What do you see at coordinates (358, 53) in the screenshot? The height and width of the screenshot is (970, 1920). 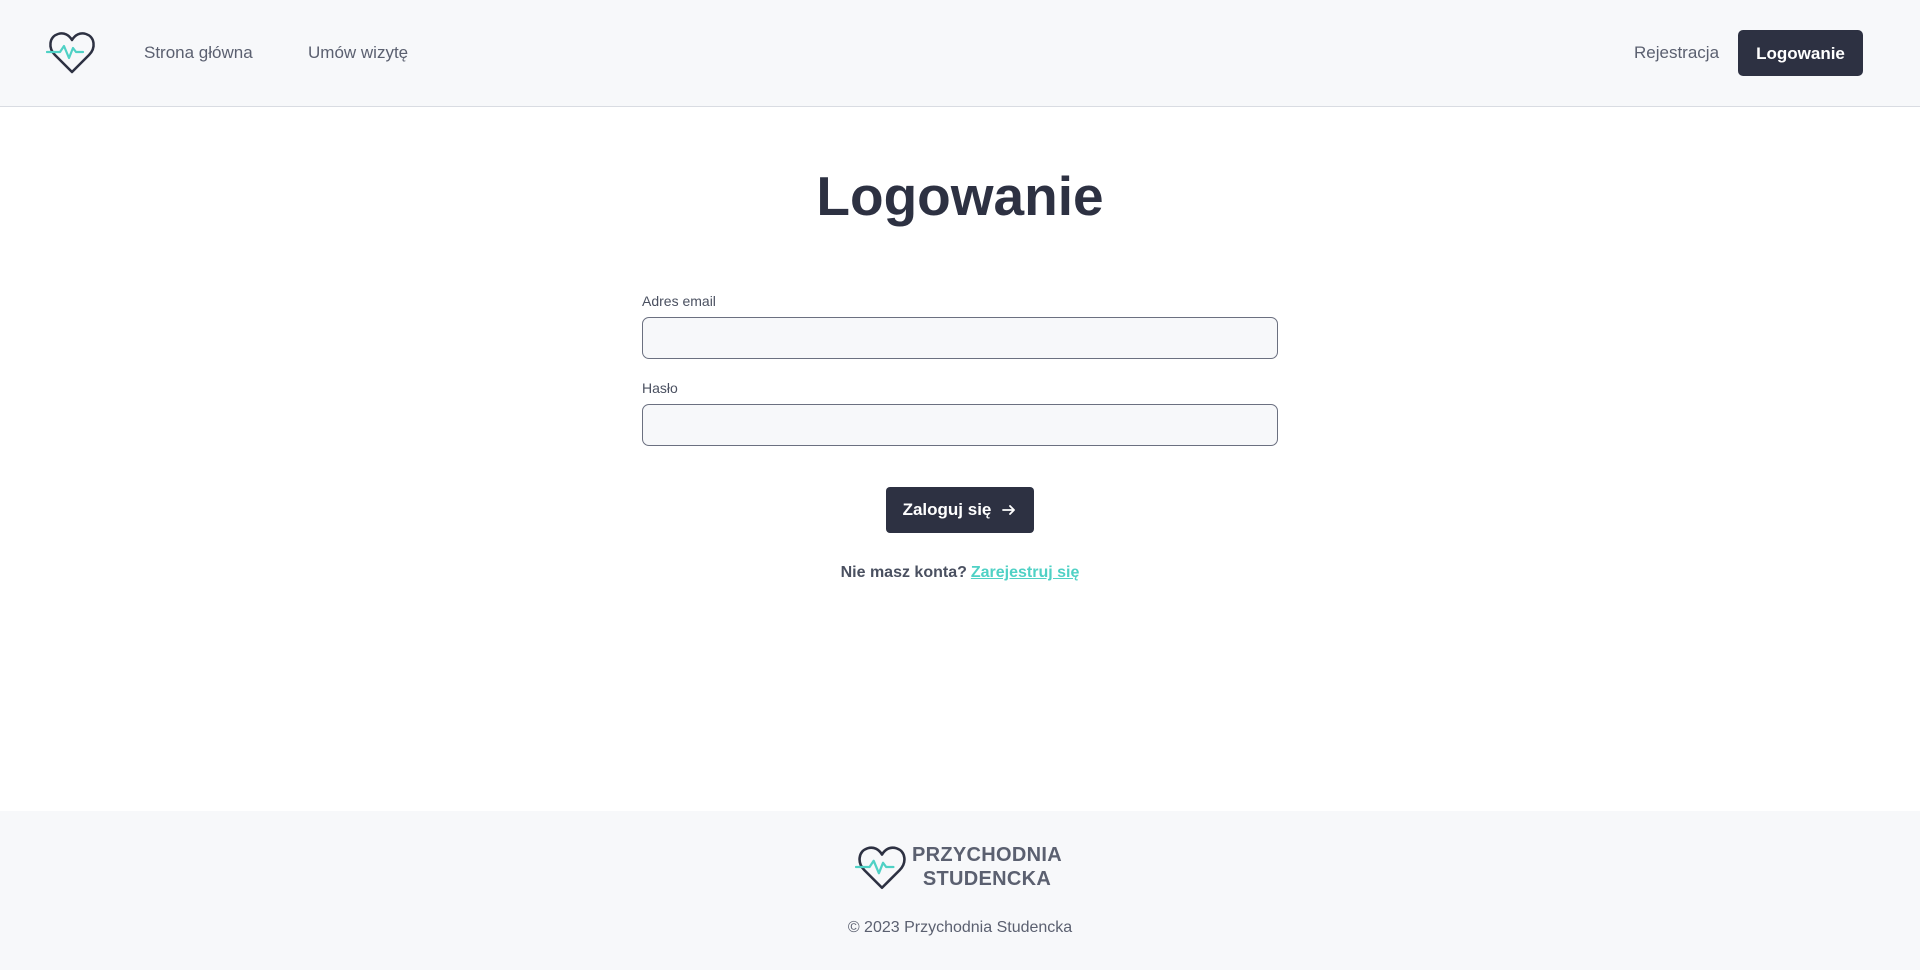 I see `nav-book-visit-link: Umów wizytę` at bounding box center [358, 53].